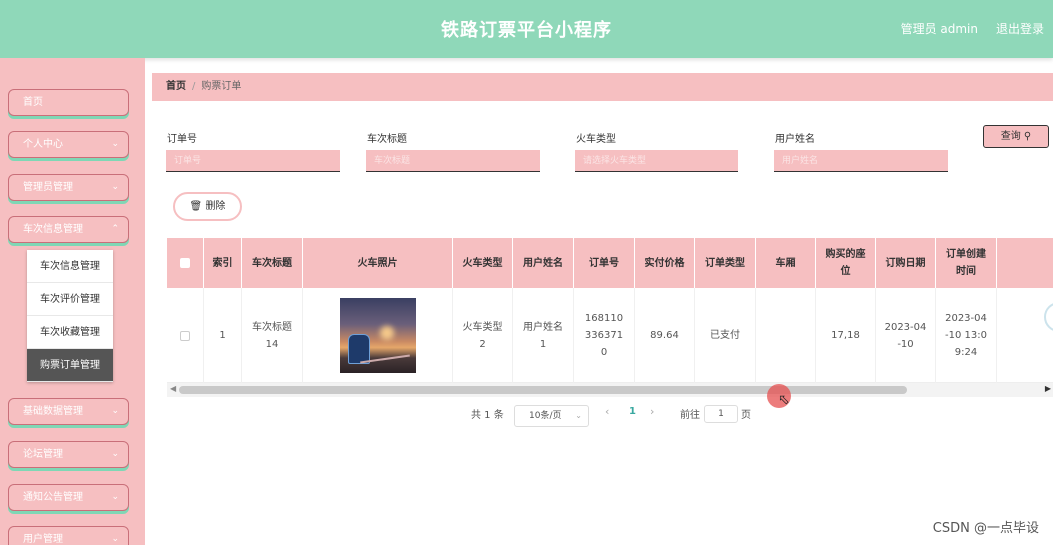 This screenshot has width=1053, height=545. What do you see at coordinates (721, 414) in the screenshot?
I see `goto-page-input` at bounding box center [721, 414].